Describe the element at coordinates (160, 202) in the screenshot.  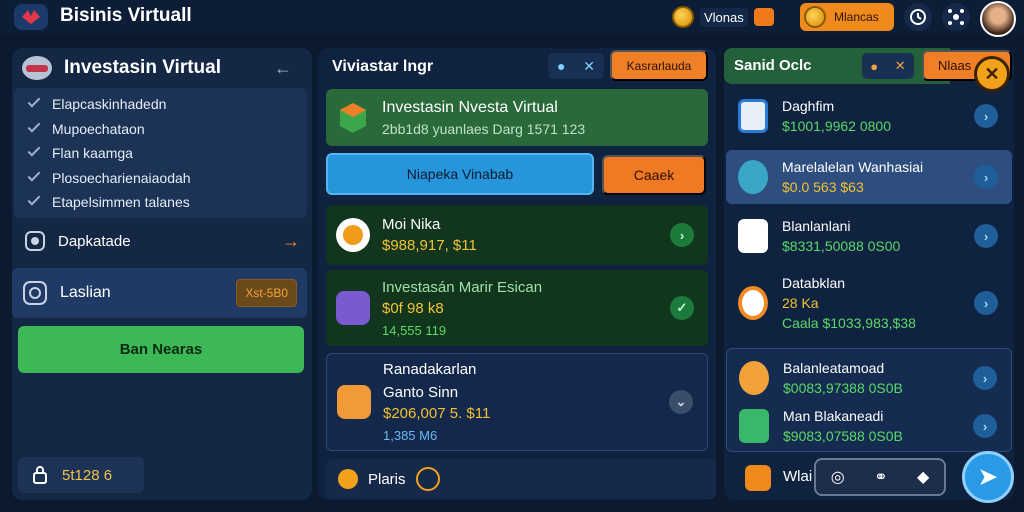
I see `checklist-item: Etapelsimmen talanes` at that location.